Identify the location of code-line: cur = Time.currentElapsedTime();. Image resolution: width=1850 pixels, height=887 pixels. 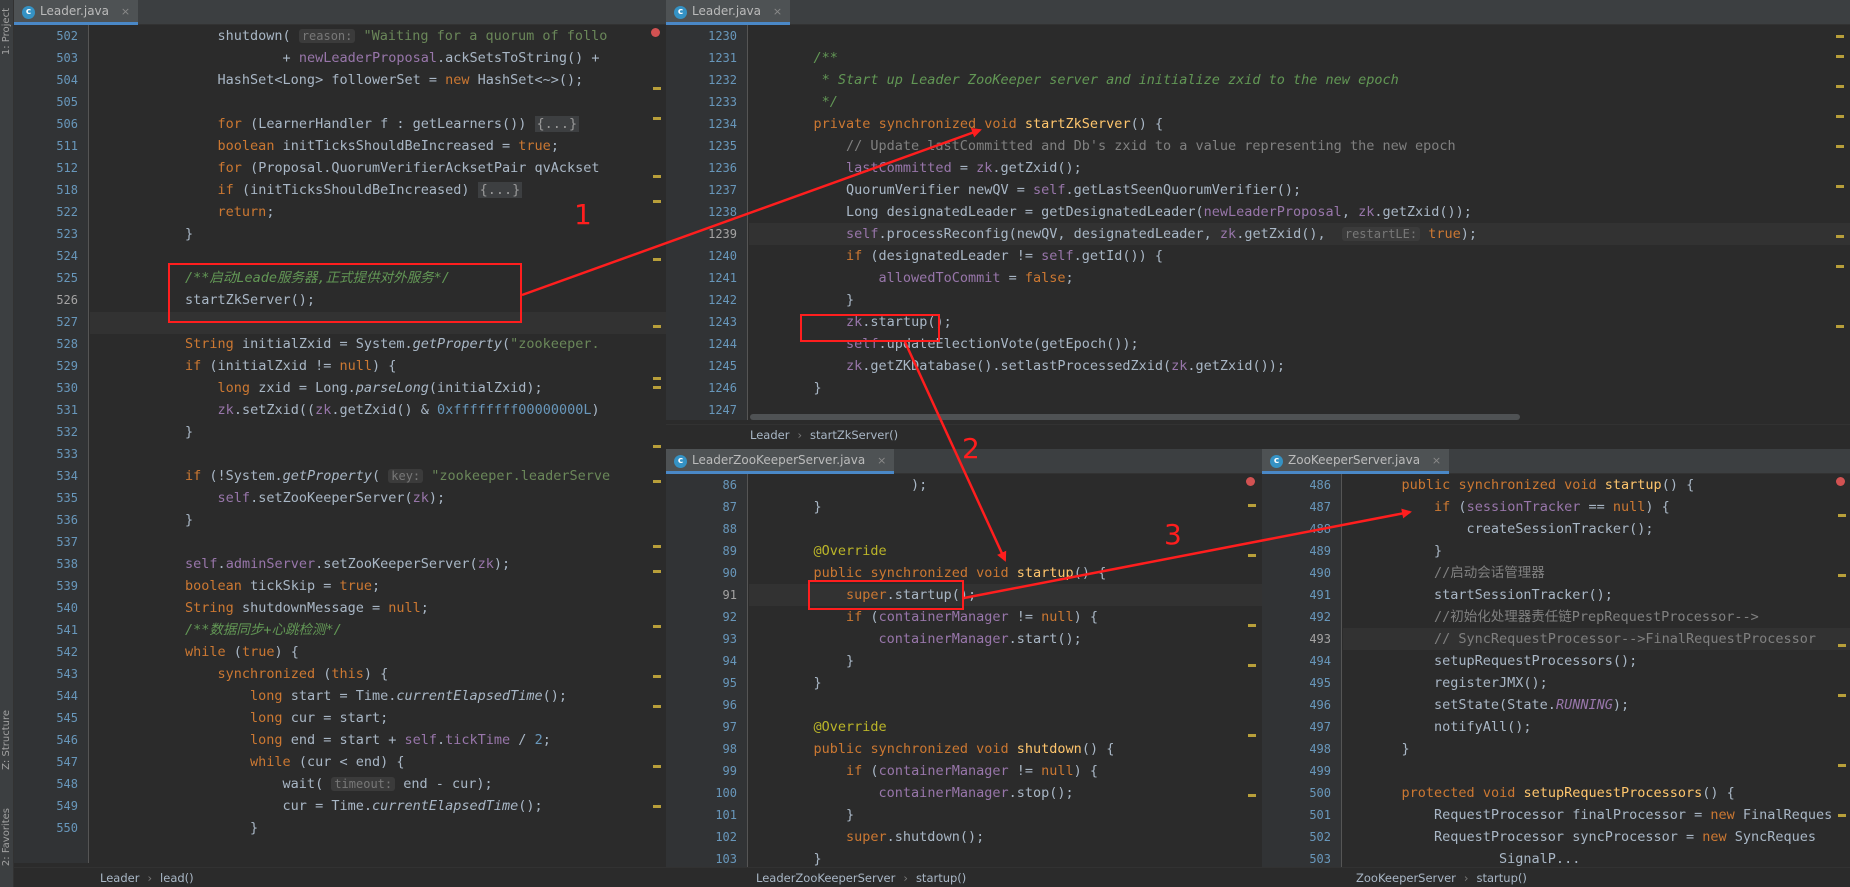
(331, 806).